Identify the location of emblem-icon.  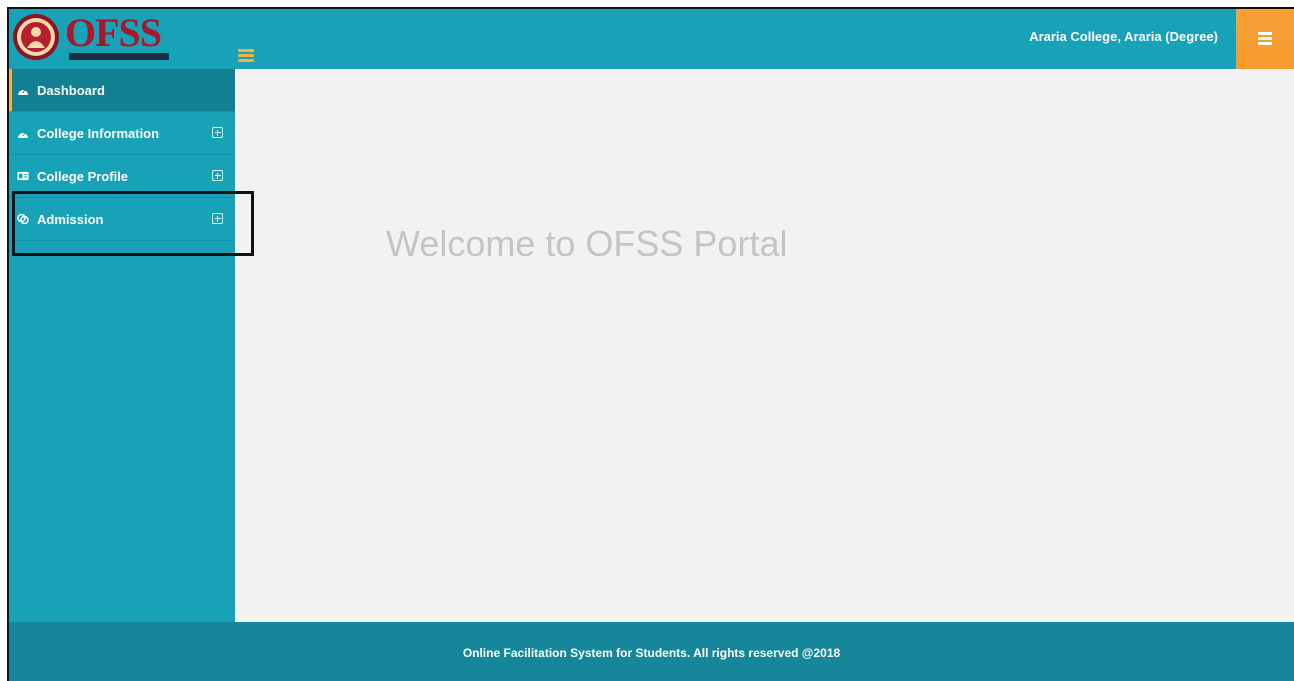
(36, 37).